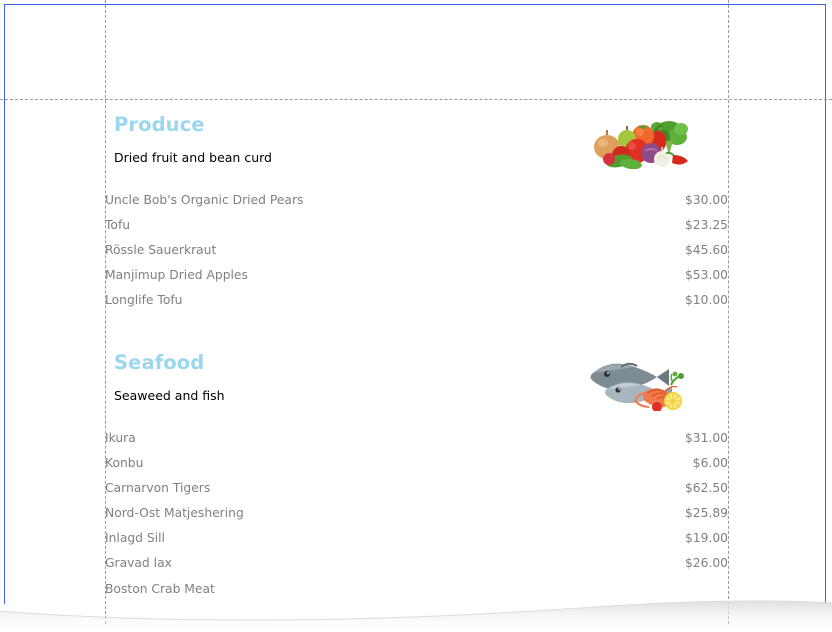 Image resolution: width=832 pixels, height=632 pixels. What do you see at coordinates (706, 199) in the screenshot?
I see `product-price: $30.00` at bounding box center [706, 199].